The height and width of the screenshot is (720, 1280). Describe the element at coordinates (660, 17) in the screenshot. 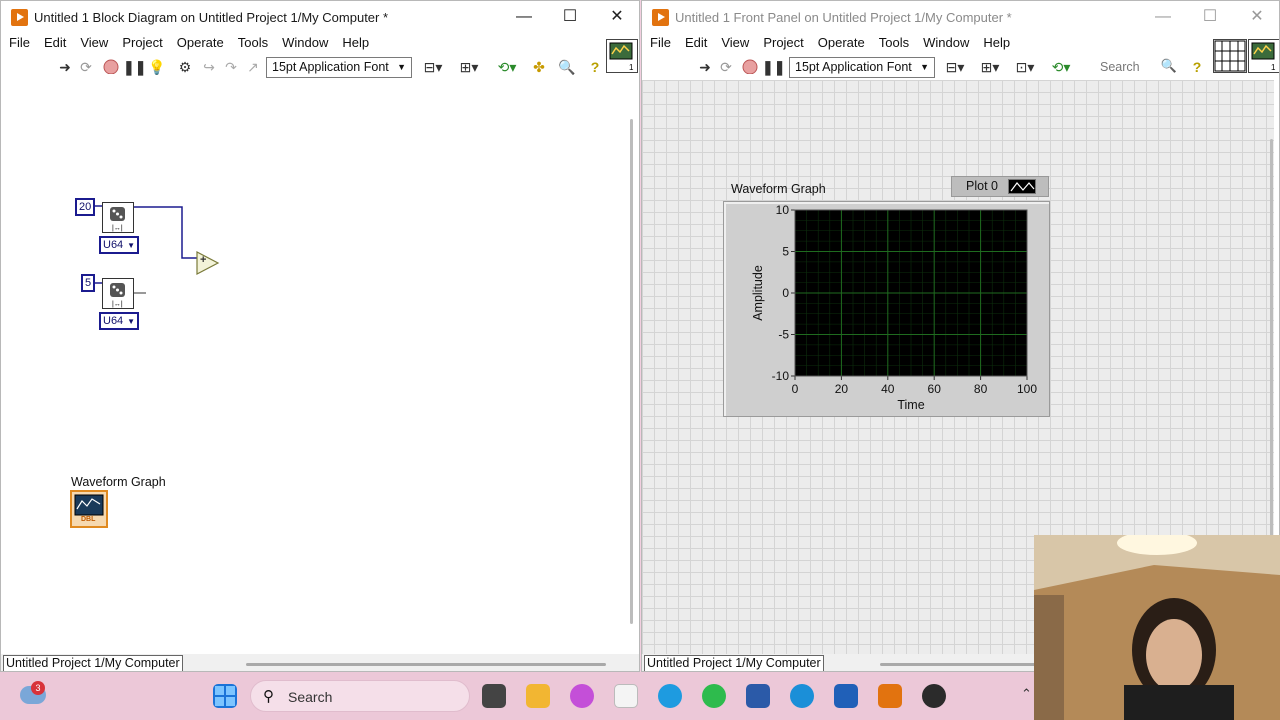

I see `labview-app-icon` at that location.